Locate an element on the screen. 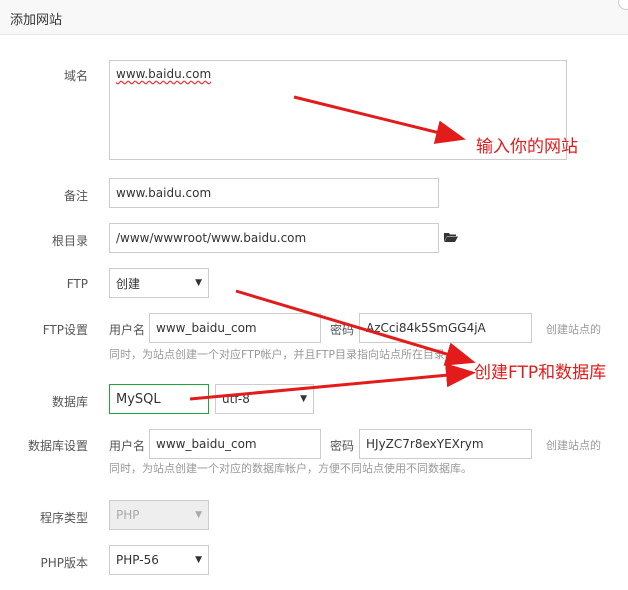  db-password-value: HJyZC7r8exYEXrym is located at coordinates (425, 444).